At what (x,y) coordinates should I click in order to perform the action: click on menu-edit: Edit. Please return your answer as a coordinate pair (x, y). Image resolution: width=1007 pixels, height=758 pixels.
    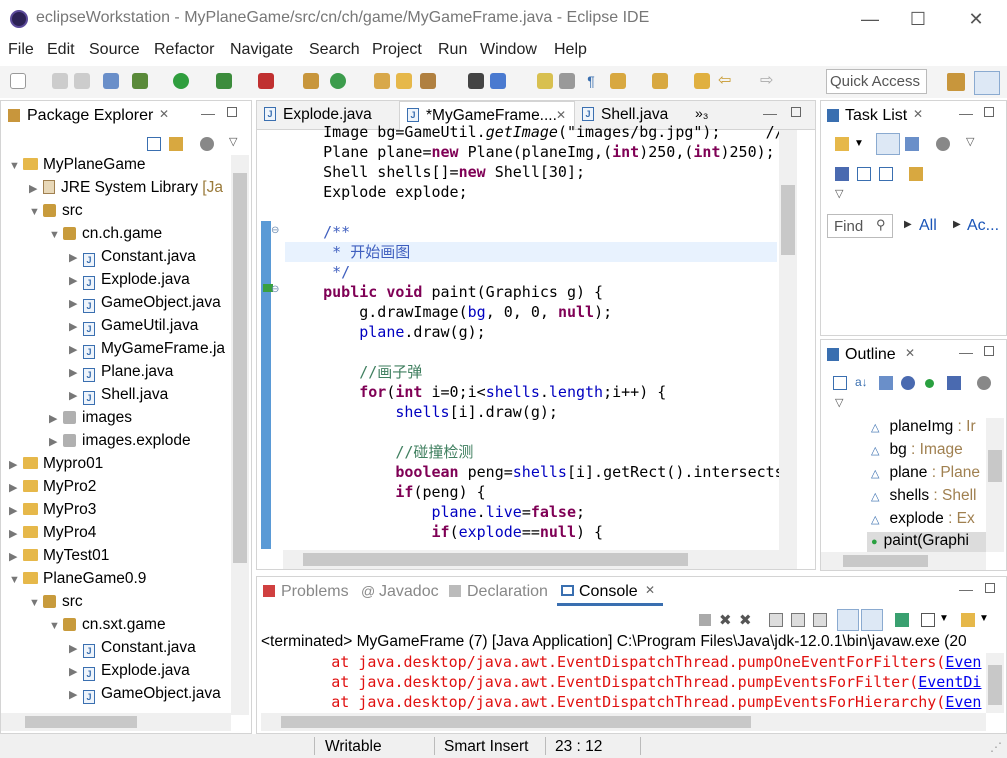
    Looking at the image, I should click on (61, 50).